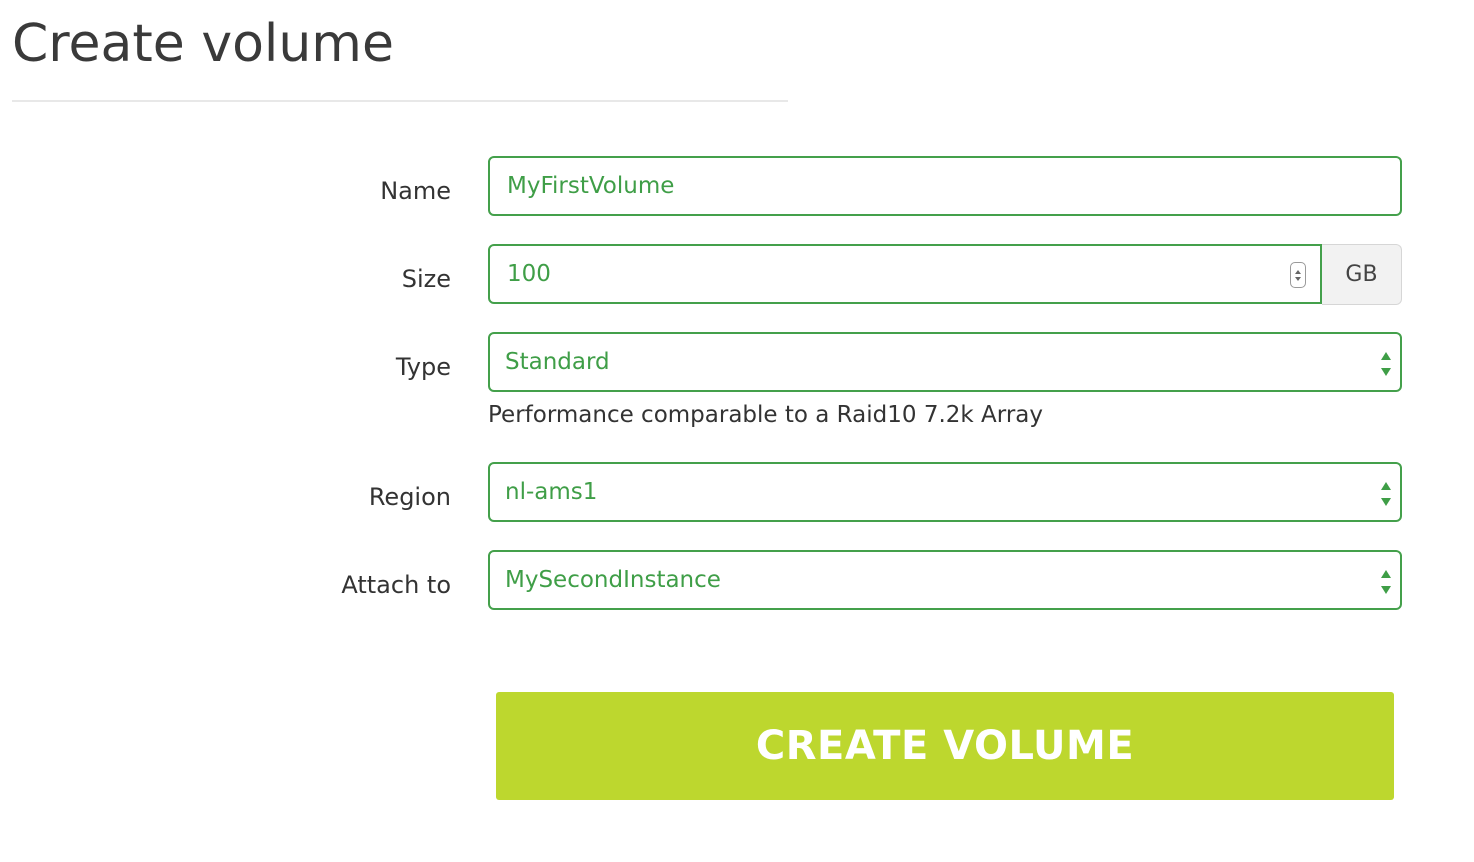 The width and height of the screenshot is (1474, 862). I want to click on attach-to-label: Attach to, so click(396, 585).